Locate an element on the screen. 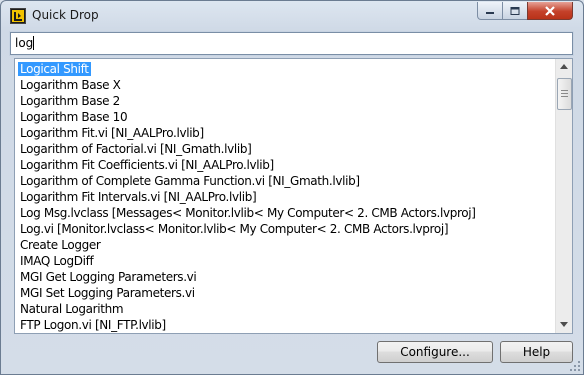 The width and height of the screenshot is (584, 375). close-icon is located at coordinates (550, 10).